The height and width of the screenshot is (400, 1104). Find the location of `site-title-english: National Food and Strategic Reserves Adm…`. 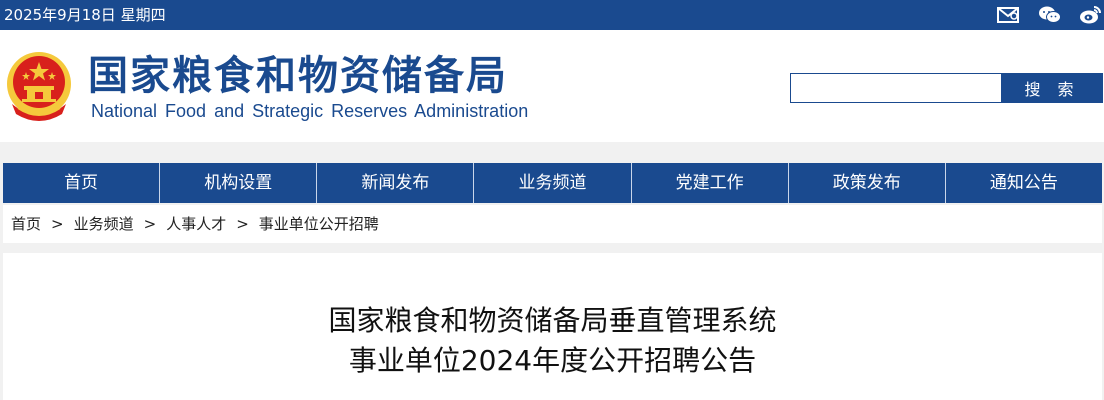

site-title-english: National Food and Strategic Reserves Adm… is located at coordinates (309, 111).